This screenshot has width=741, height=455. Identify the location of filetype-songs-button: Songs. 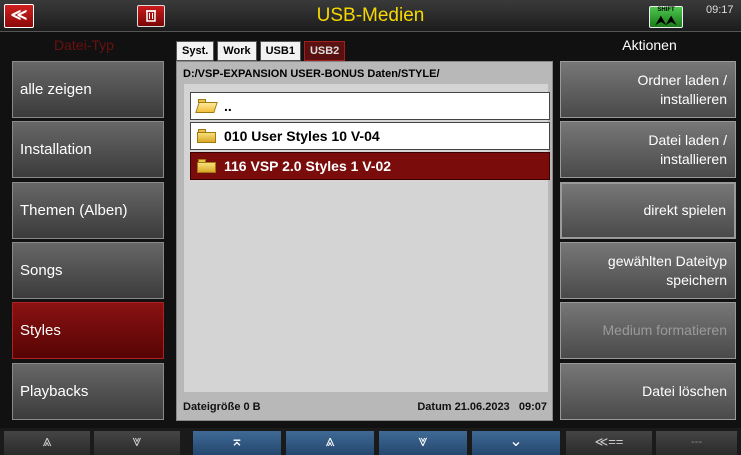
(88, 270).